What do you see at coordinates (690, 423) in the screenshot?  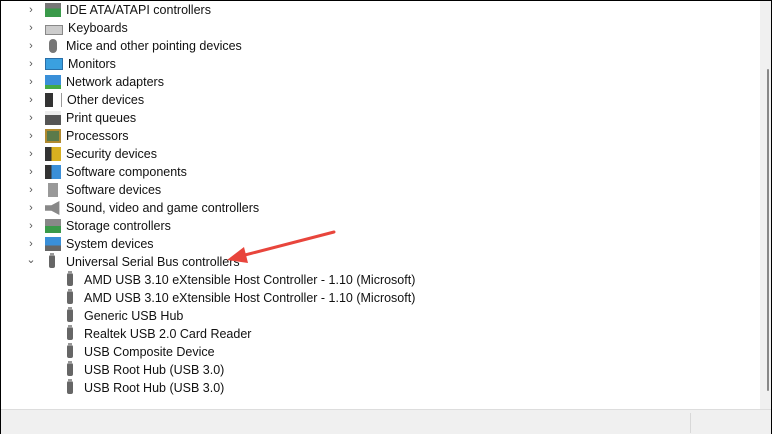 I see `status-divider` at bounding box center [690, 423].